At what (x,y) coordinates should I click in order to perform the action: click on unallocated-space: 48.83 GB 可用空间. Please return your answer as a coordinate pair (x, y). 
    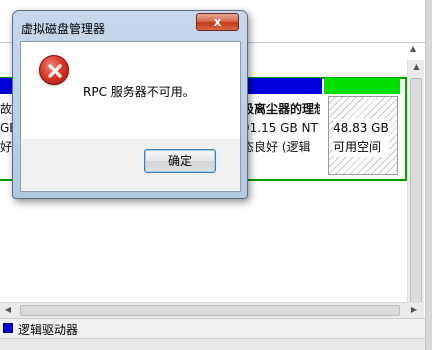
    Looking at the image, I should click on (363, 135).